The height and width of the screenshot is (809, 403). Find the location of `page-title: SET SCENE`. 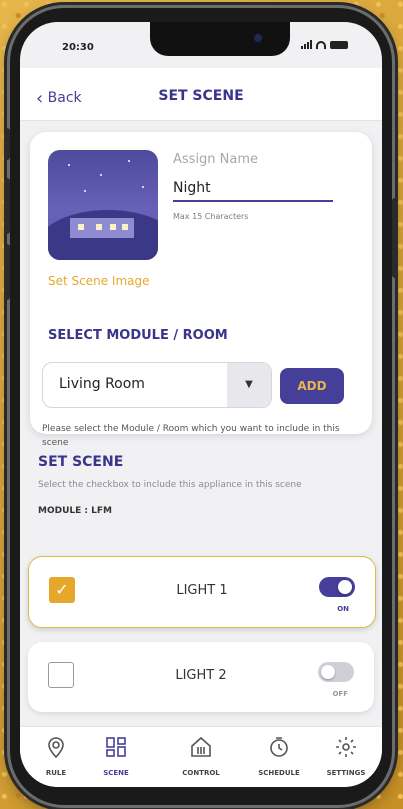

page-title: SET SCENE is located at coordinates (201, 96).